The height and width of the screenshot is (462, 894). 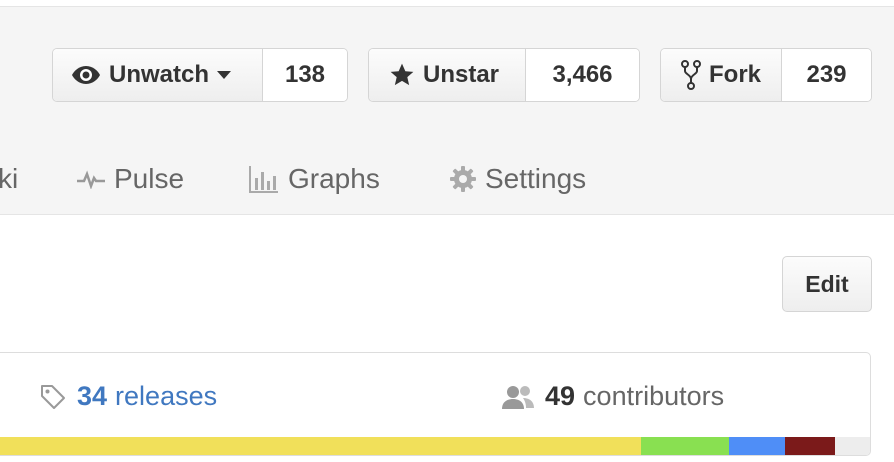 I want to click on gear-icon, so click(x=463, y=179).